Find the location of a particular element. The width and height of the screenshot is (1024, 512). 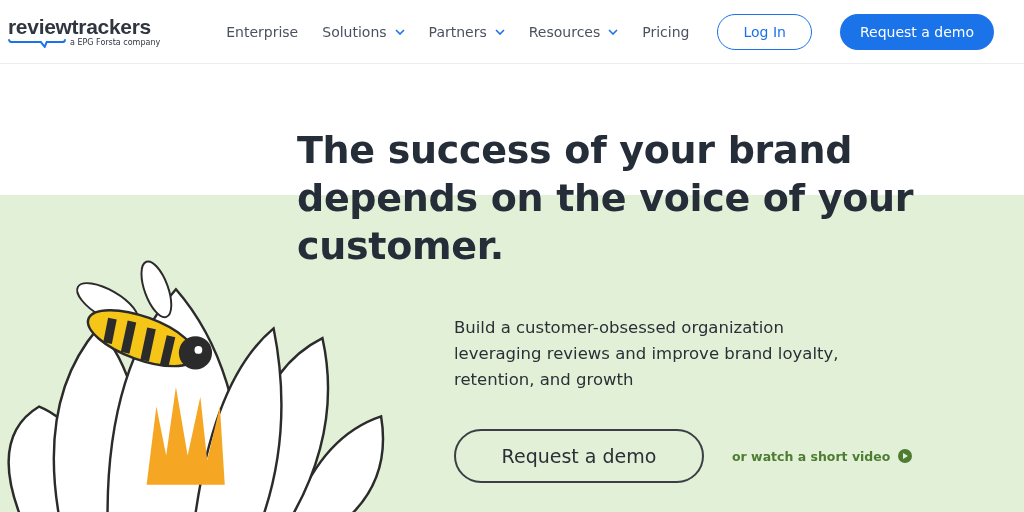

nav-link: Resources is located at coordinates (573, 31).